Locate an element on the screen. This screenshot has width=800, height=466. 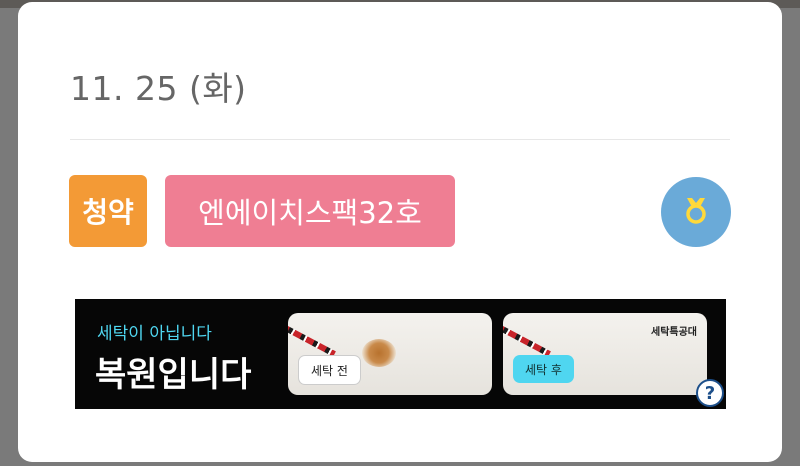
award-button is located at coordinates (696, 212).